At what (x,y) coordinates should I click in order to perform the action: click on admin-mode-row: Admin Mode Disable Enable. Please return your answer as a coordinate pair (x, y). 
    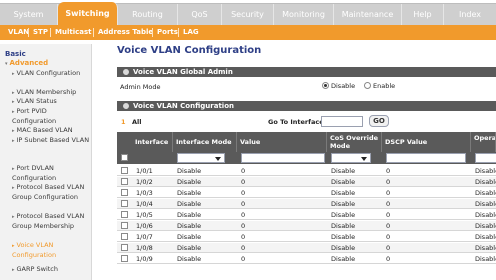
    Looking at the image, I should click on (306, 86).